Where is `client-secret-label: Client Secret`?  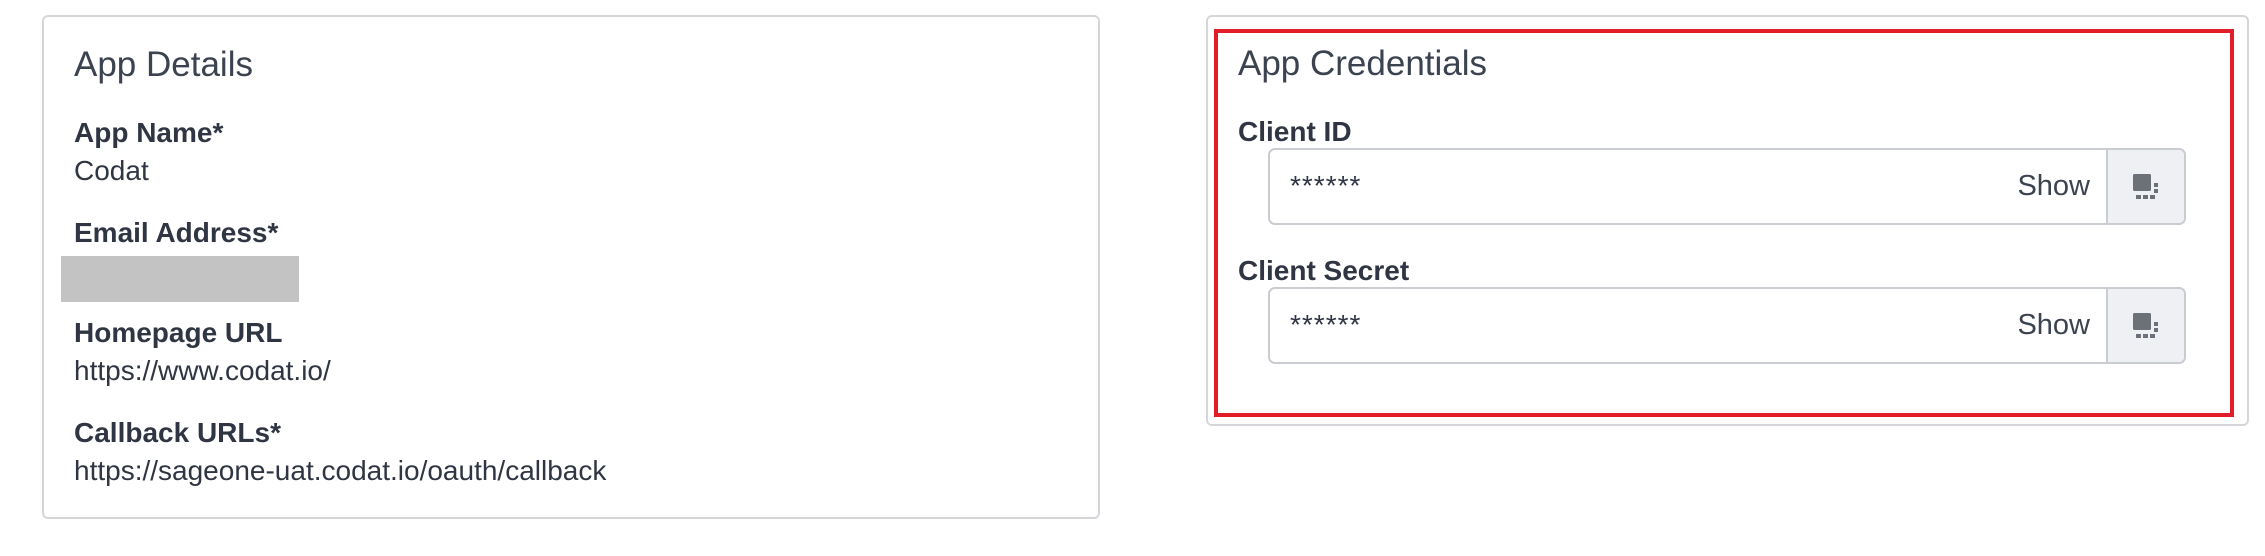
client-secret-label: Client Secret is located at coordinates (1324, 270).